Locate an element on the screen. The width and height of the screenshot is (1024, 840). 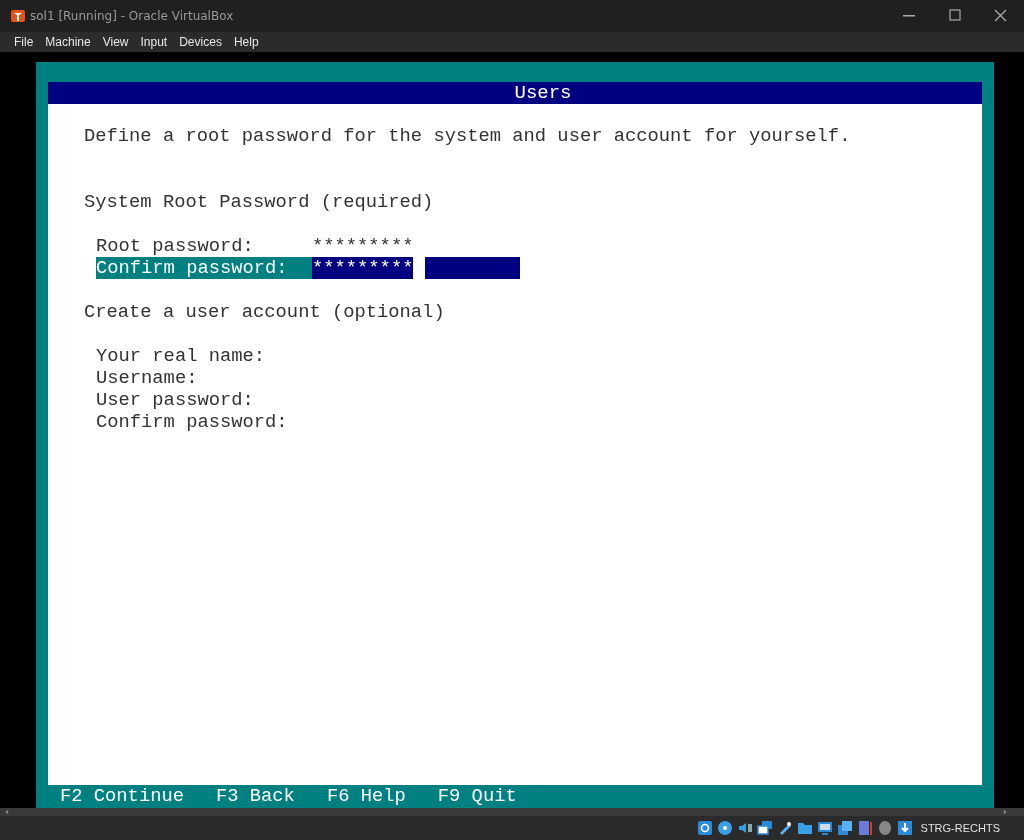
field-label: Root password: is located at coordinates (175, 246).